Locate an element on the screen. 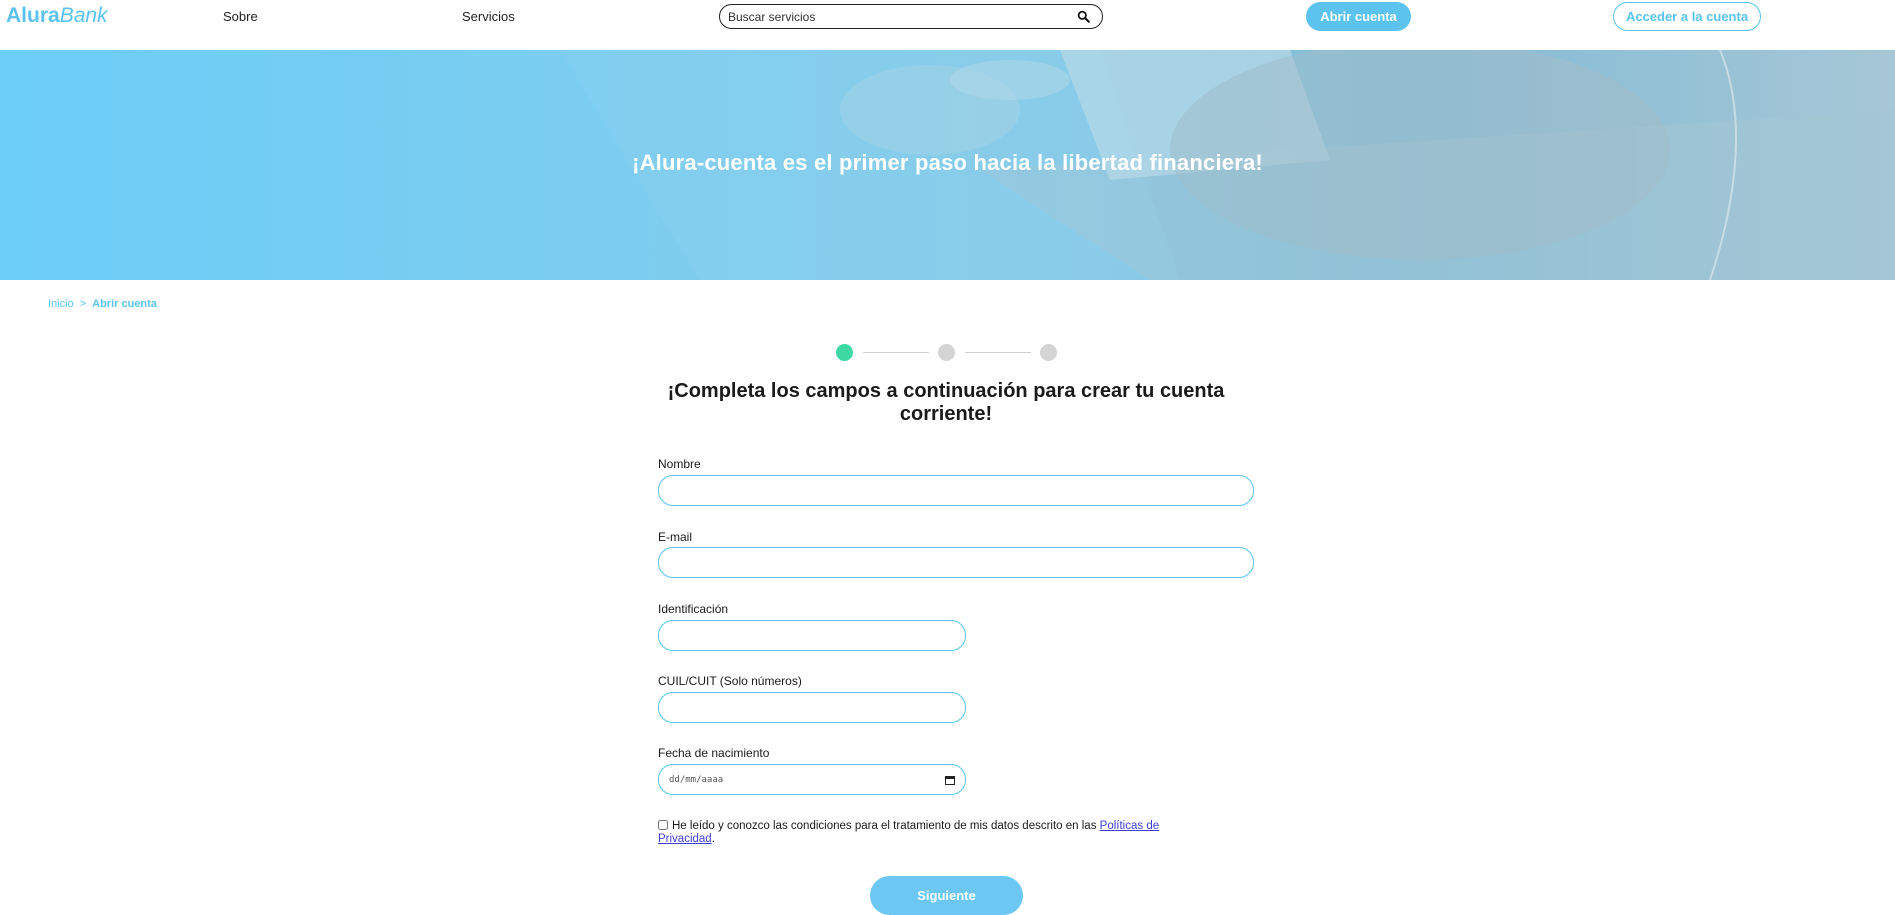 The width and height of the screenshot is (1895, 915). nav-sobre: Sobre is located at coordinates (240, 16).